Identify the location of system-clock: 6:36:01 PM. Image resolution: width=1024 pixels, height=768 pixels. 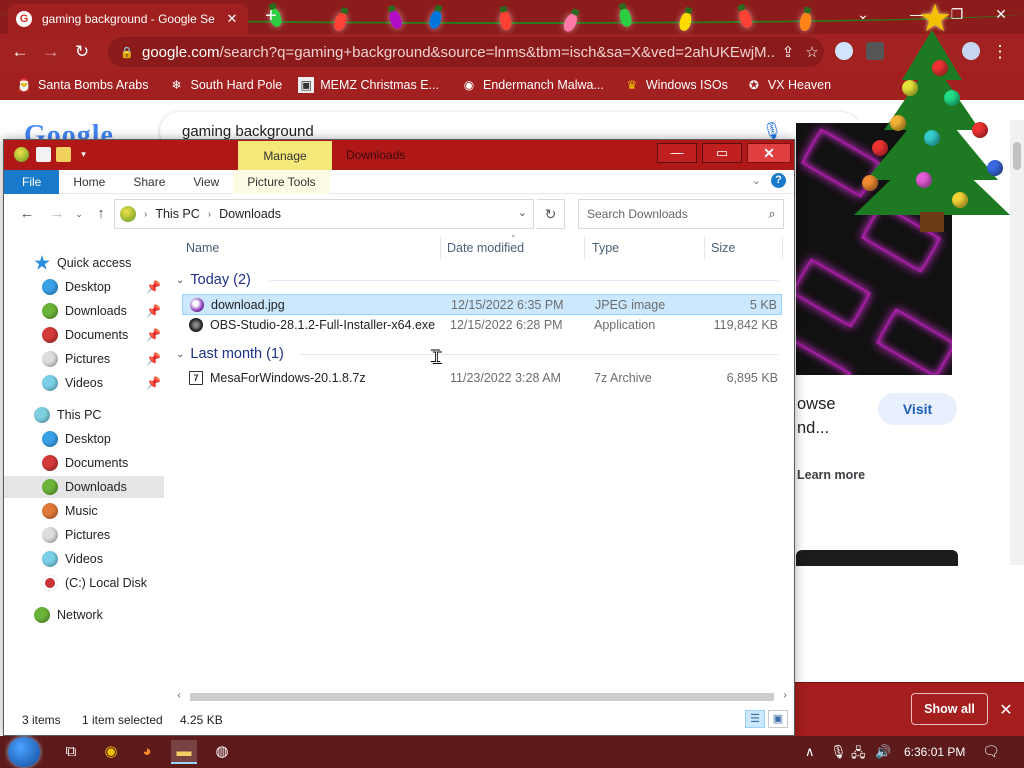
(934, 752).